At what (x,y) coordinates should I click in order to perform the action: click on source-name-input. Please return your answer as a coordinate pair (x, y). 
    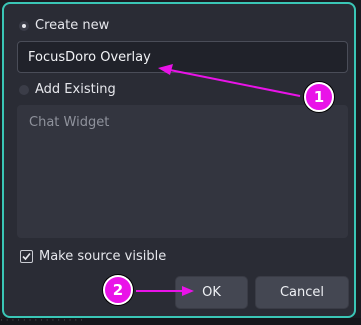
    Looking at the image, I should click on (182, 57).